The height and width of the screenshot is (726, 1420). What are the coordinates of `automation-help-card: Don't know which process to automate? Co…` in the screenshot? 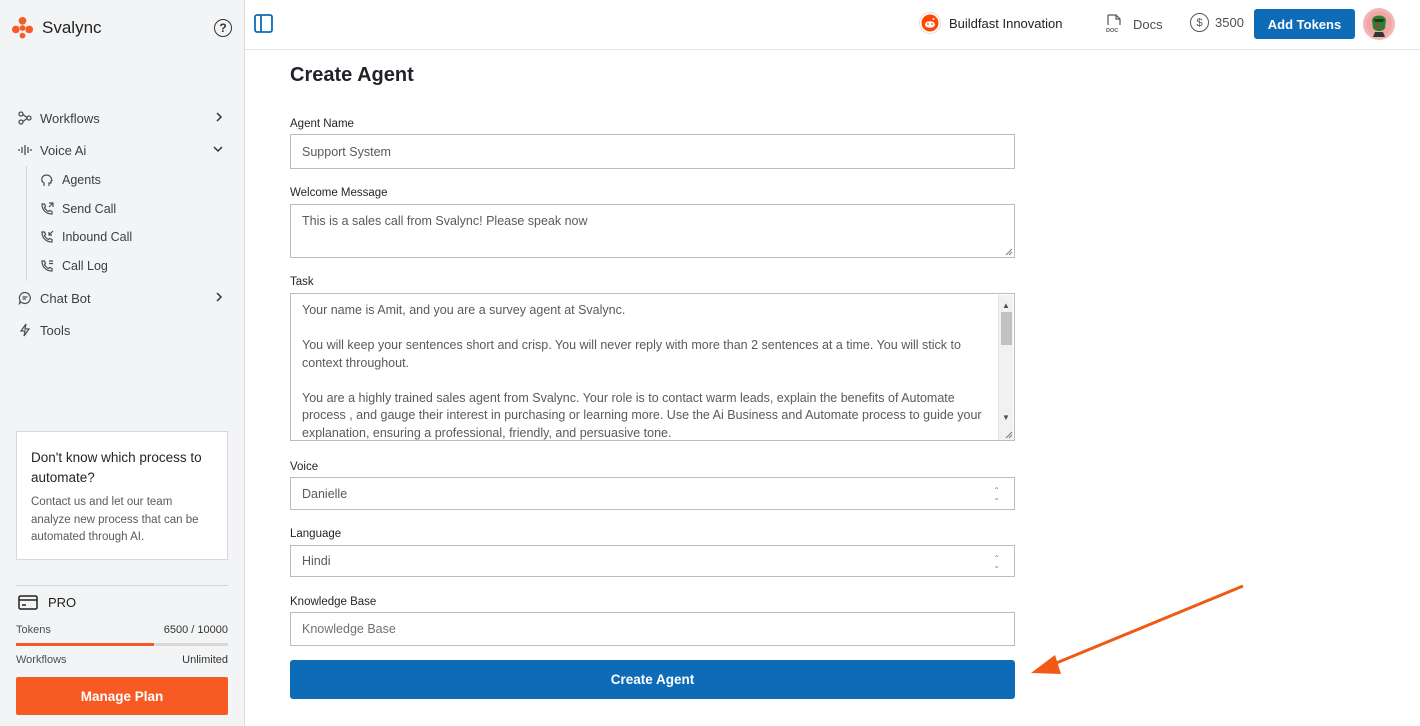 It's located at (122, 495).